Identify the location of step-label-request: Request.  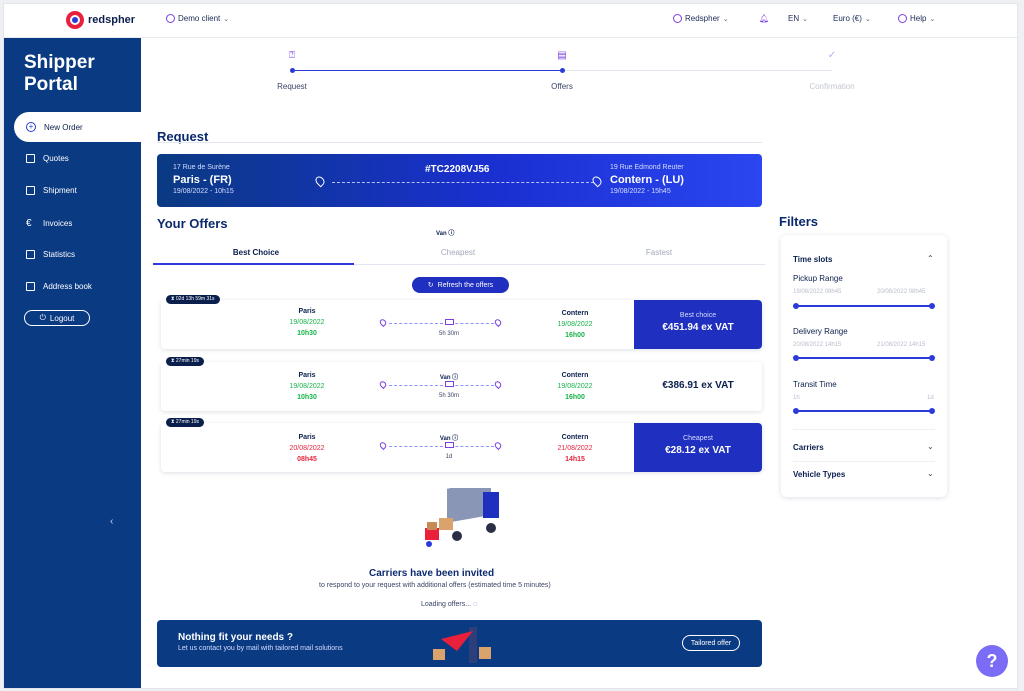
(292, 86).